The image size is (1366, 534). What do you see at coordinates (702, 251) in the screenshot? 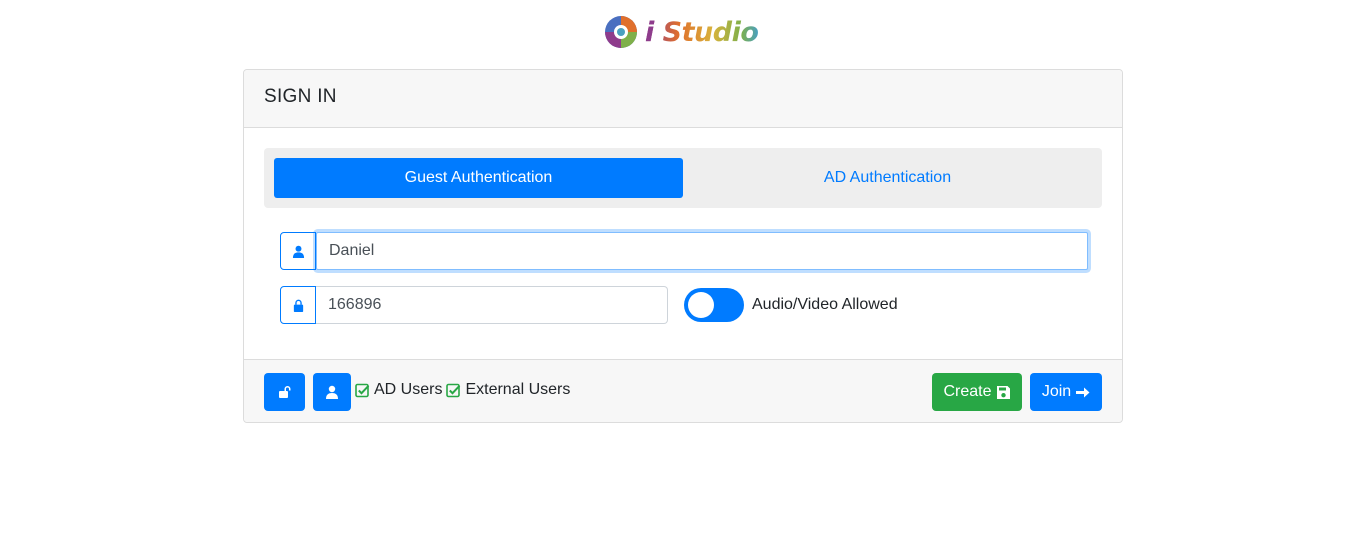
I see `name-input` at bounding box center [702, 251].